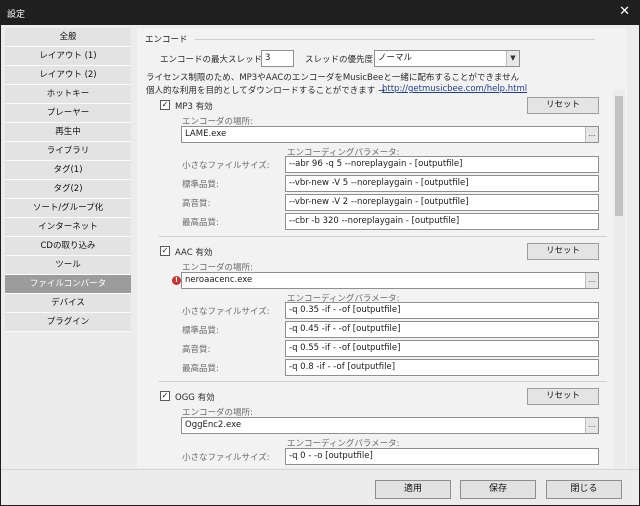 The width and height of the screenshot is (640, 506). I want to click on help-link: http://getmusicbee.com/help.html, so click(454, 89).